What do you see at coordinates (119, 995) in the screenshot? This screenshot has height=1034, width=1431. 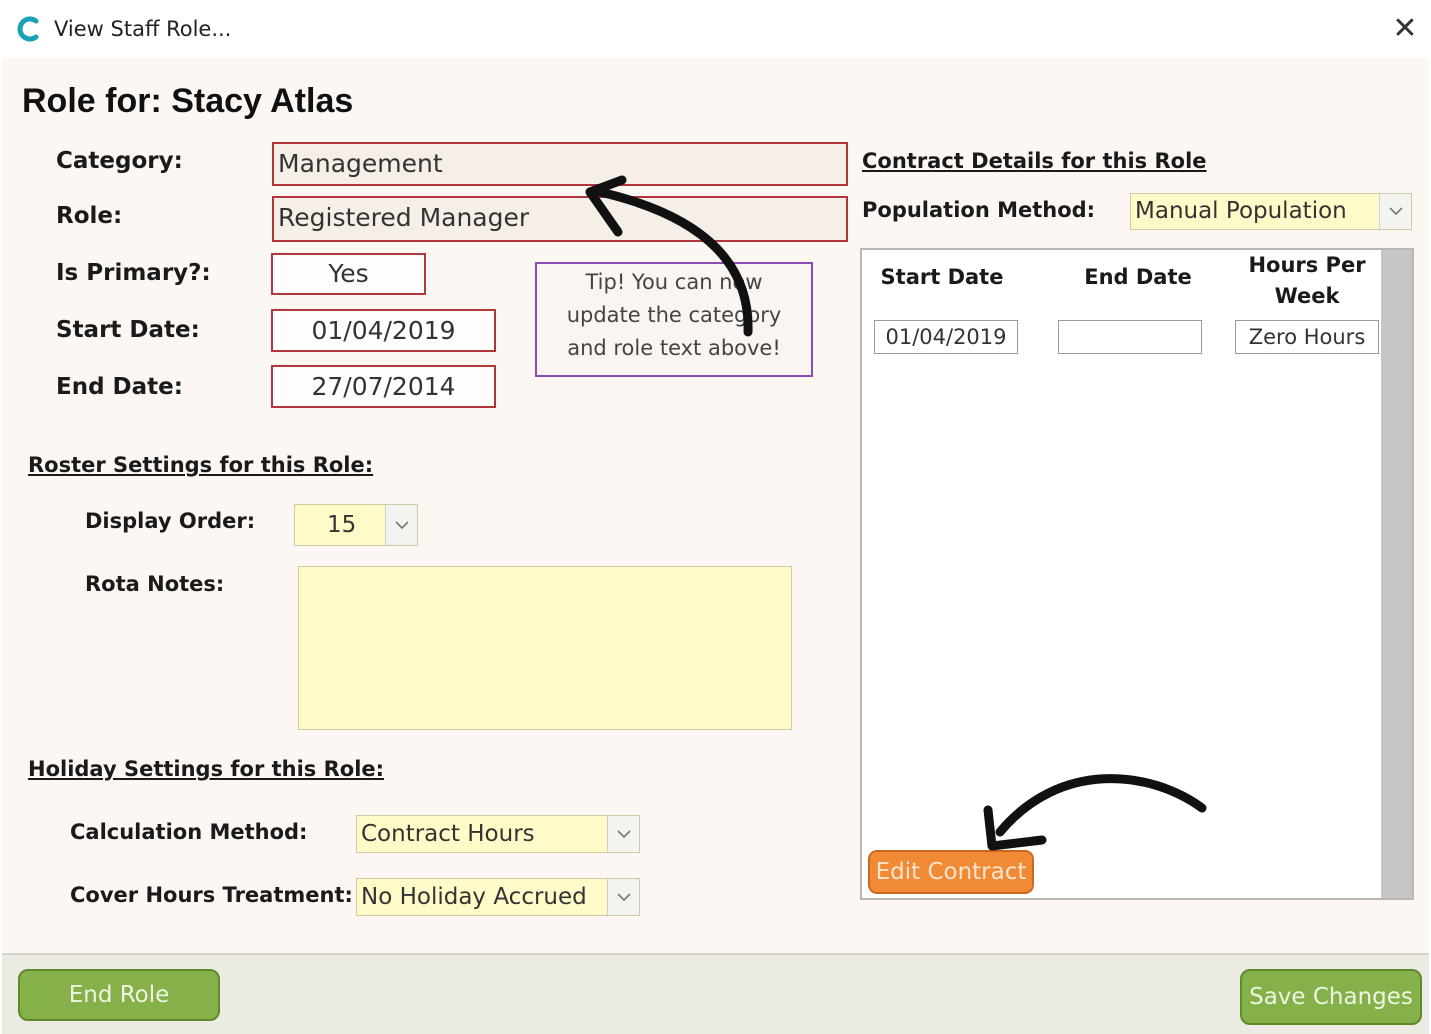 I see `end-role-button: End Role` at bounding box center [119, 995].